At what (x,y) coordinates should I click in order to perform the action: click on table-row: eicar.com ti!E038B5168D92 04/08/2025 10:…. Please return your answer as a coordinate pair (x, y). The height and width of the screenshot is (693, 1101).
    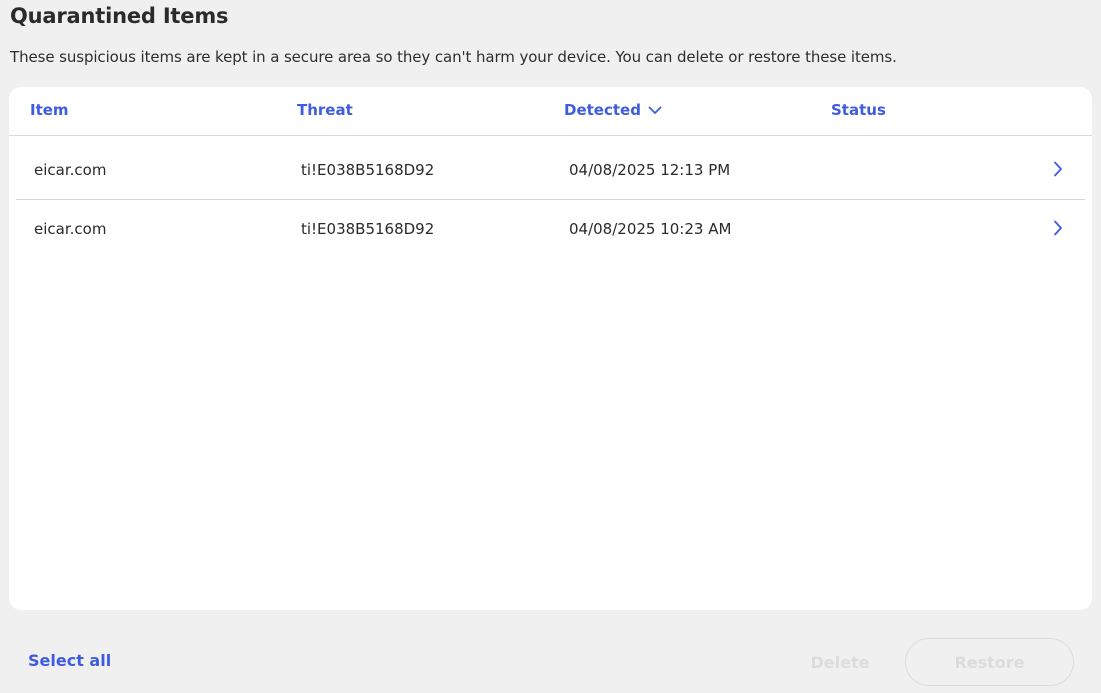
    Looking at the image, I should click on (550, 229).